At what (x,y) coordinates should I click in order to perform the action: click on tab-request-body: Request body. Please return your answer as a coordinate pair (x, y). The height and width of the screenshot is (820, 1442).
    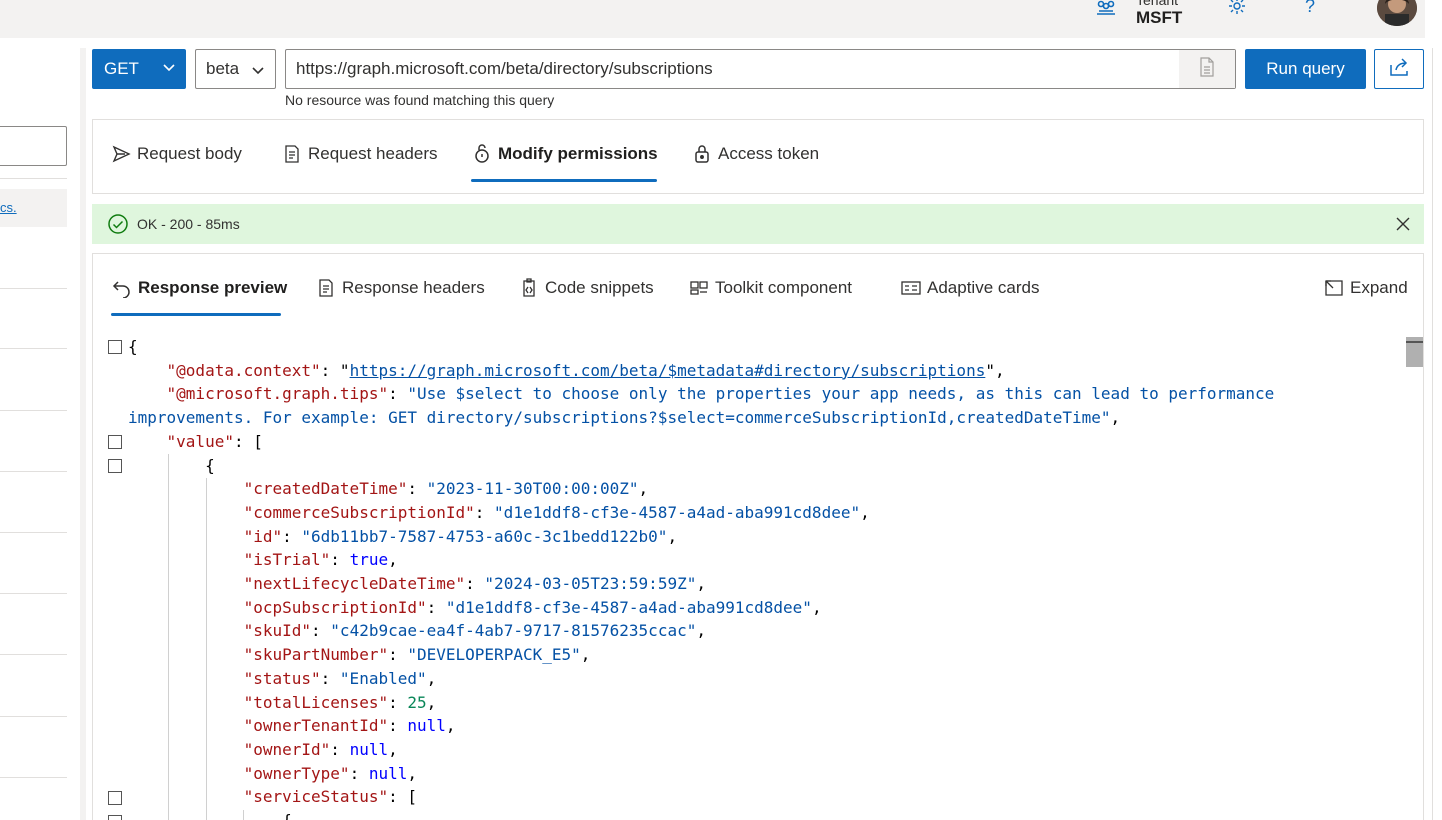
    Looking at the image, I should click on (176, 154).